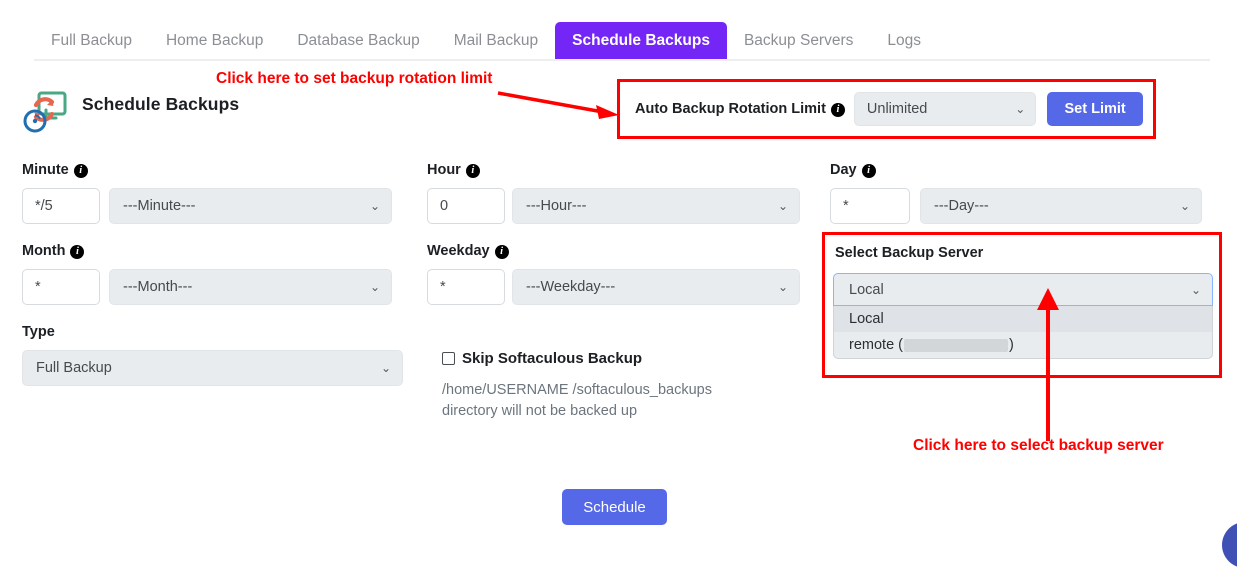 Image resolution: width=1237 pixels, height=568 pixels. What do you see at coordinates (798, 41) in the screenshot?
I see `tab-backup-servers: Backup Servers` at bounding box center [798, 41].